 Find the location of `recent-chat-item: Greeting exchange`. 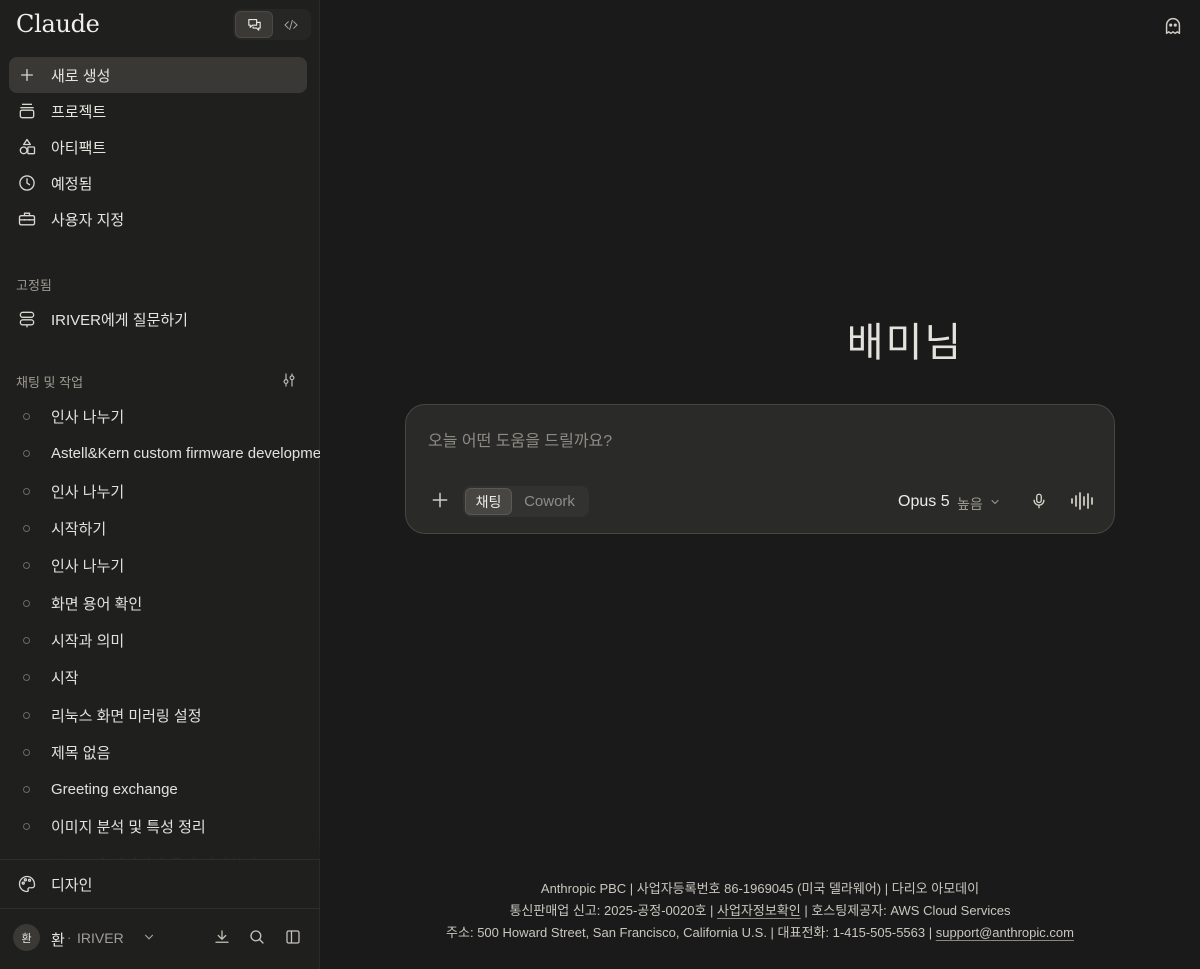

recent-chat-item: Greeting exchange is located at coordinates (160, 789).